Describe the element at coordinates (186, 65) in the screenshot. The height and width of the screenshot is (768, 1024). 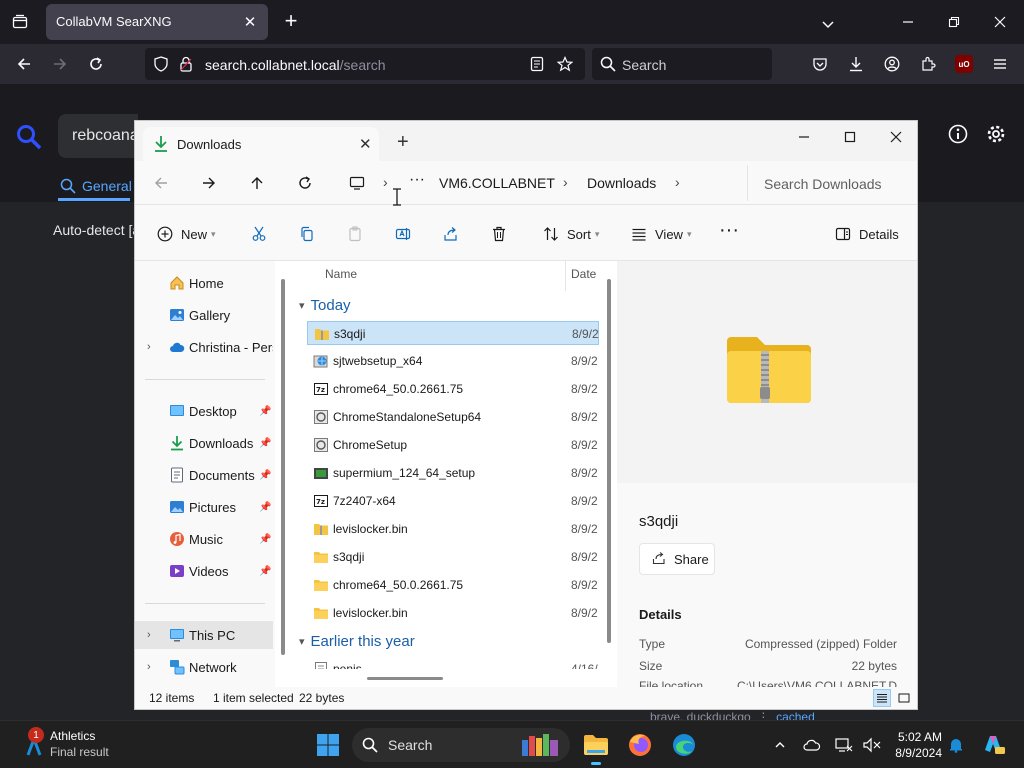
I see `lock-icon` at that location.